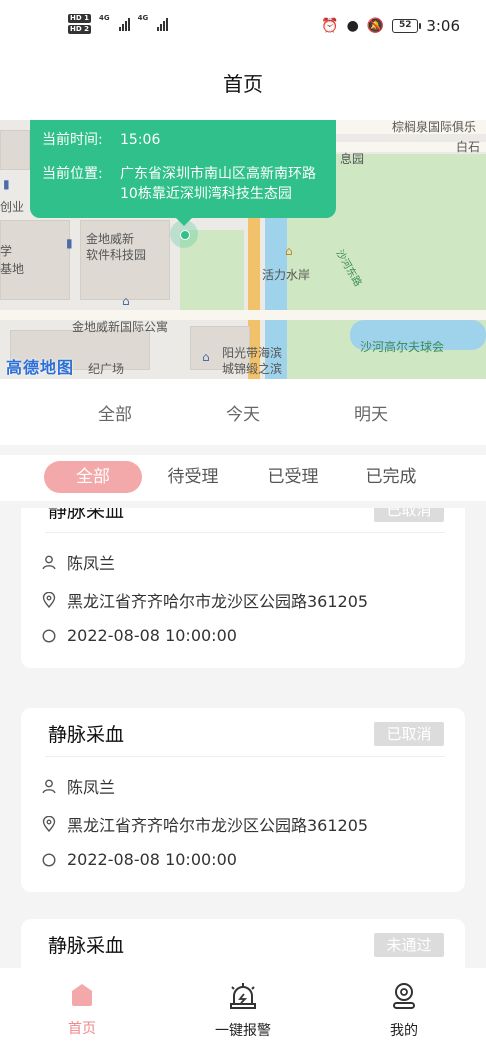  What do you see at coordinates (402, 347) in the screenshot?
I see `map-label: 沙河高尔夫球会` at bounding box center [402, 347].